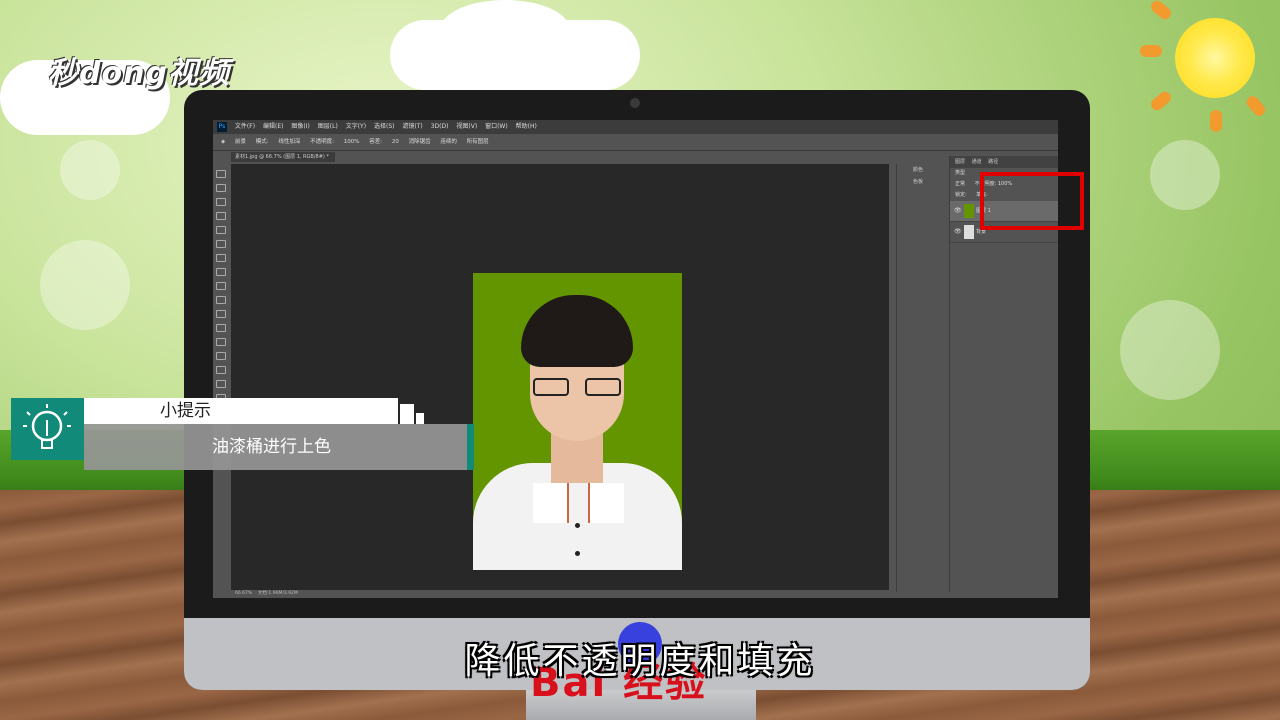 The height and width of the screenshot is (720, 1280). I want to click on swatches-panel-button: 色板, so click(923, 182).